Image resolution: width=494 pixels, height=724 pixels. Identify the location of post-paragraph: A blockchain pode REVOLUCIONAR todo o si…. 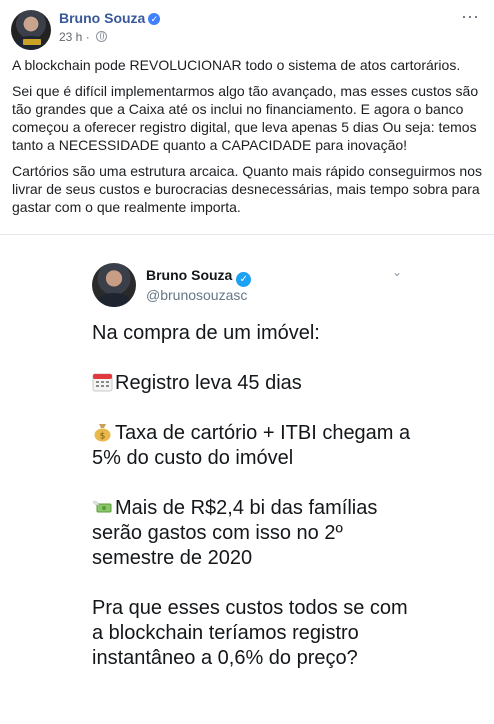
(236, 65).